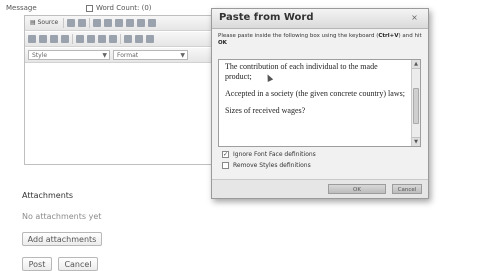 This screenshot has width=480, height=271. What do you see at coordinates (141, 23) in the screenshot?
I see `paste-from-word-icon` at bounding box center [141, 23].